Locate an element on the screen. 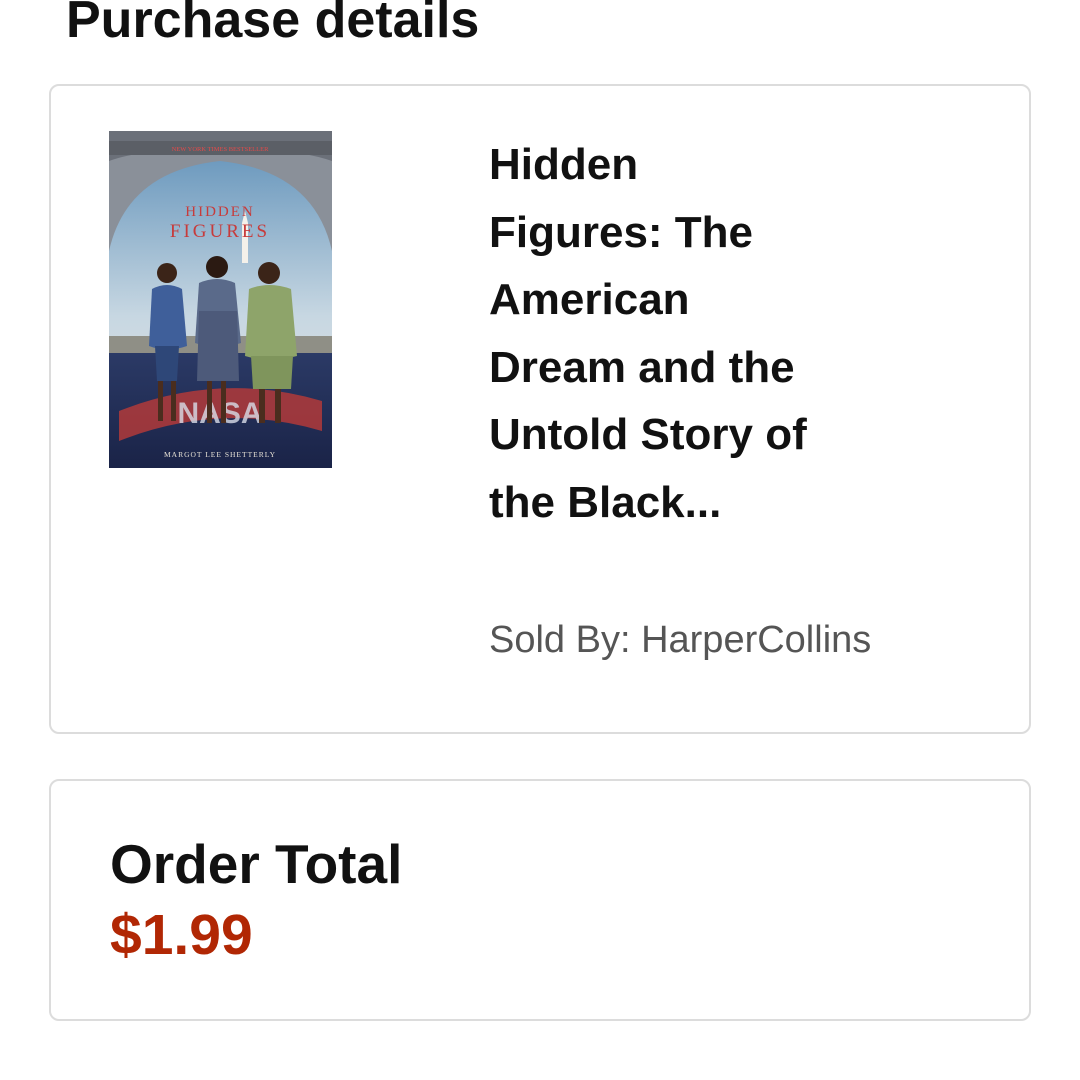  cover-banner-text: NEW YORK TIMES BESTSELLER is located at coordinates (221, 149).